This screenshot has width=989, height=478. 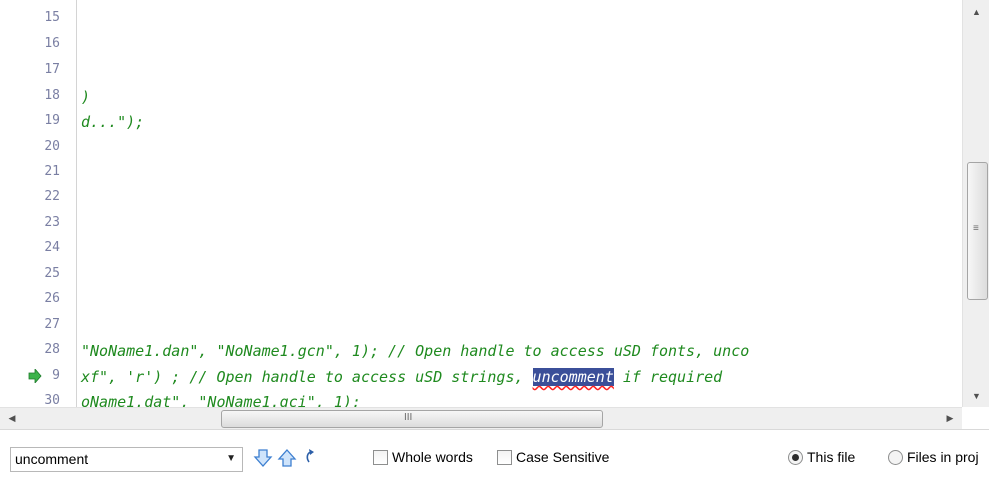 I want to click on horizontal-scroll-thumb: III, so click(x=412, y=419).